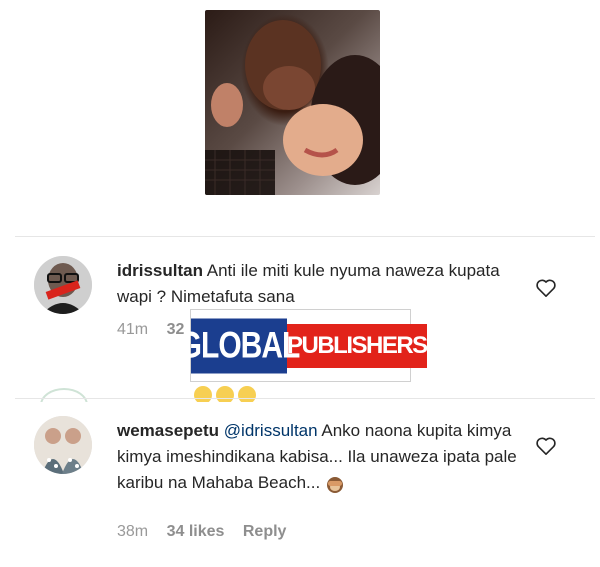  I want to click on watermark-publishers: PUBLISHERS, so click(357, 346).